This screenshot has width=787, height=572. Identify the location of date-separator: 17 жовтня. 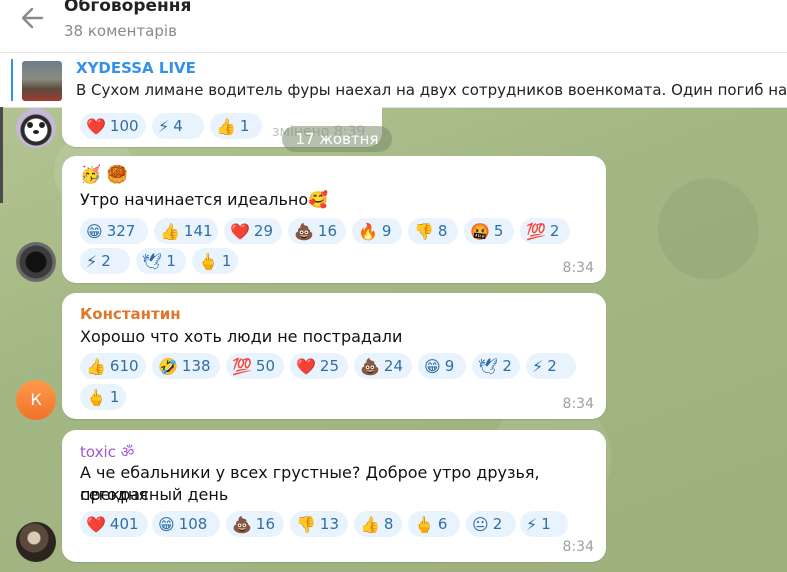
(337, 139).